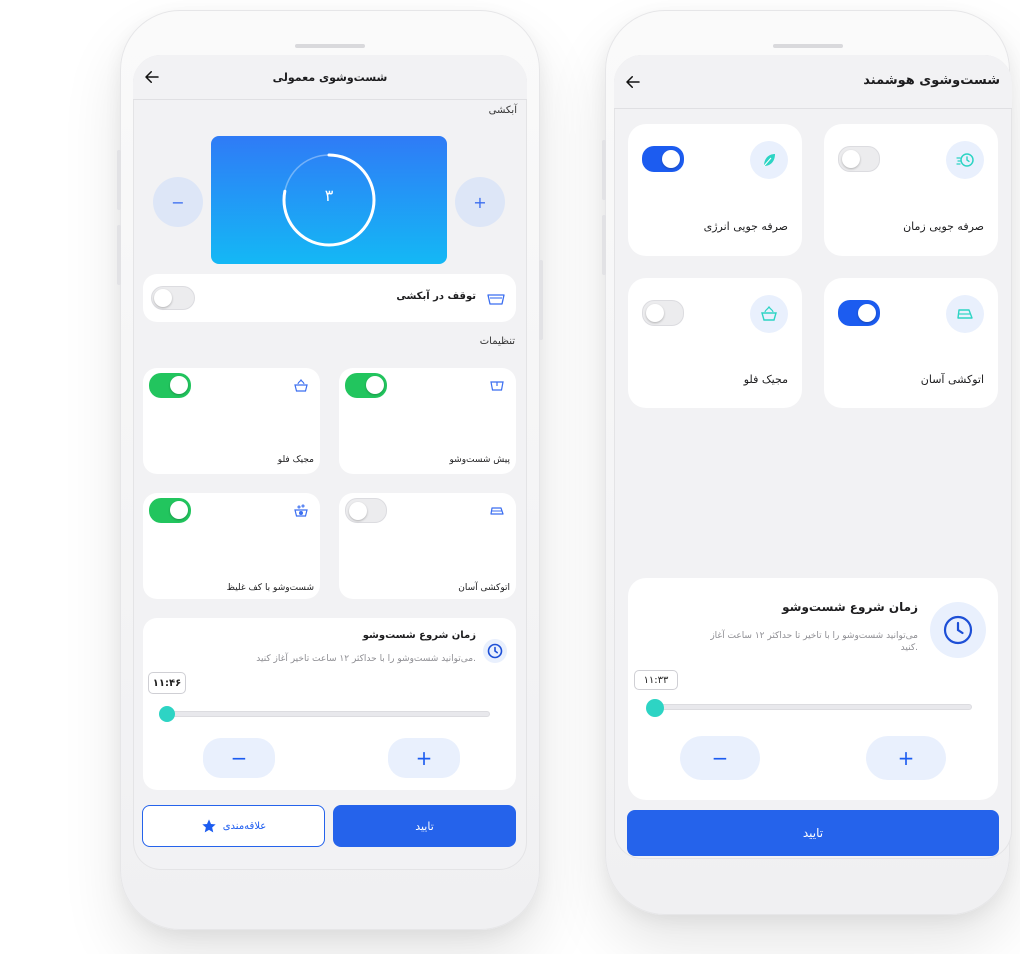  I want to click on rinse-counter-display: ۳, so click(329, 200).